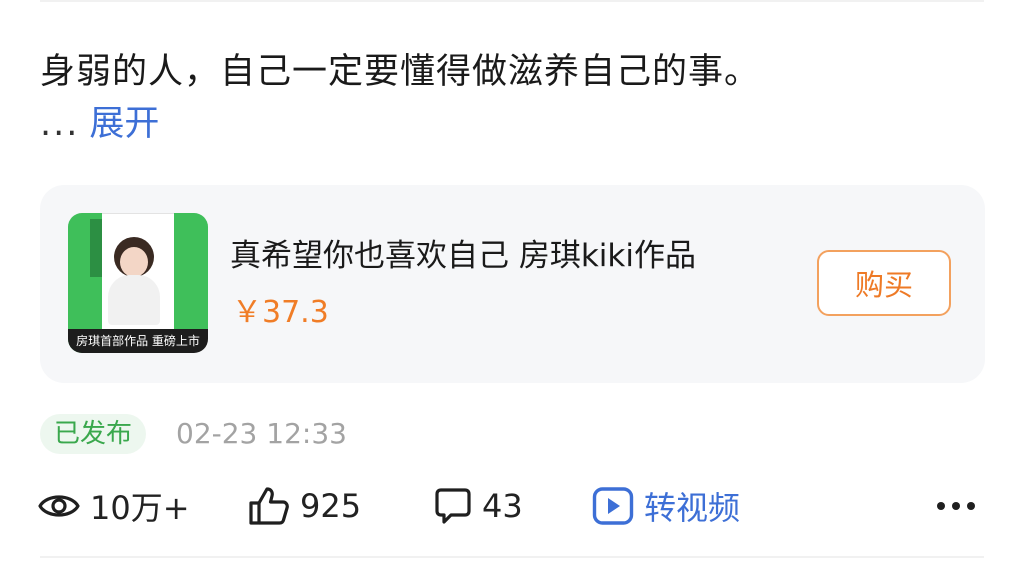 This screenshot has height=562, width=1024. What do you see at coordinates (692, 508) in the screenshot?
I see `convert-to-video-label: 转视频` at bounding box center [692, 508].